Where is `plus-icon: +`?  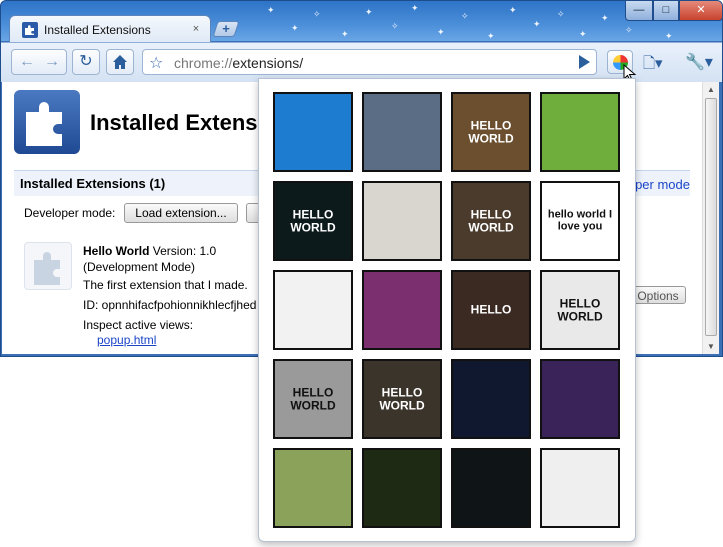
plus-icon: + is located at coordinates (226, 28).